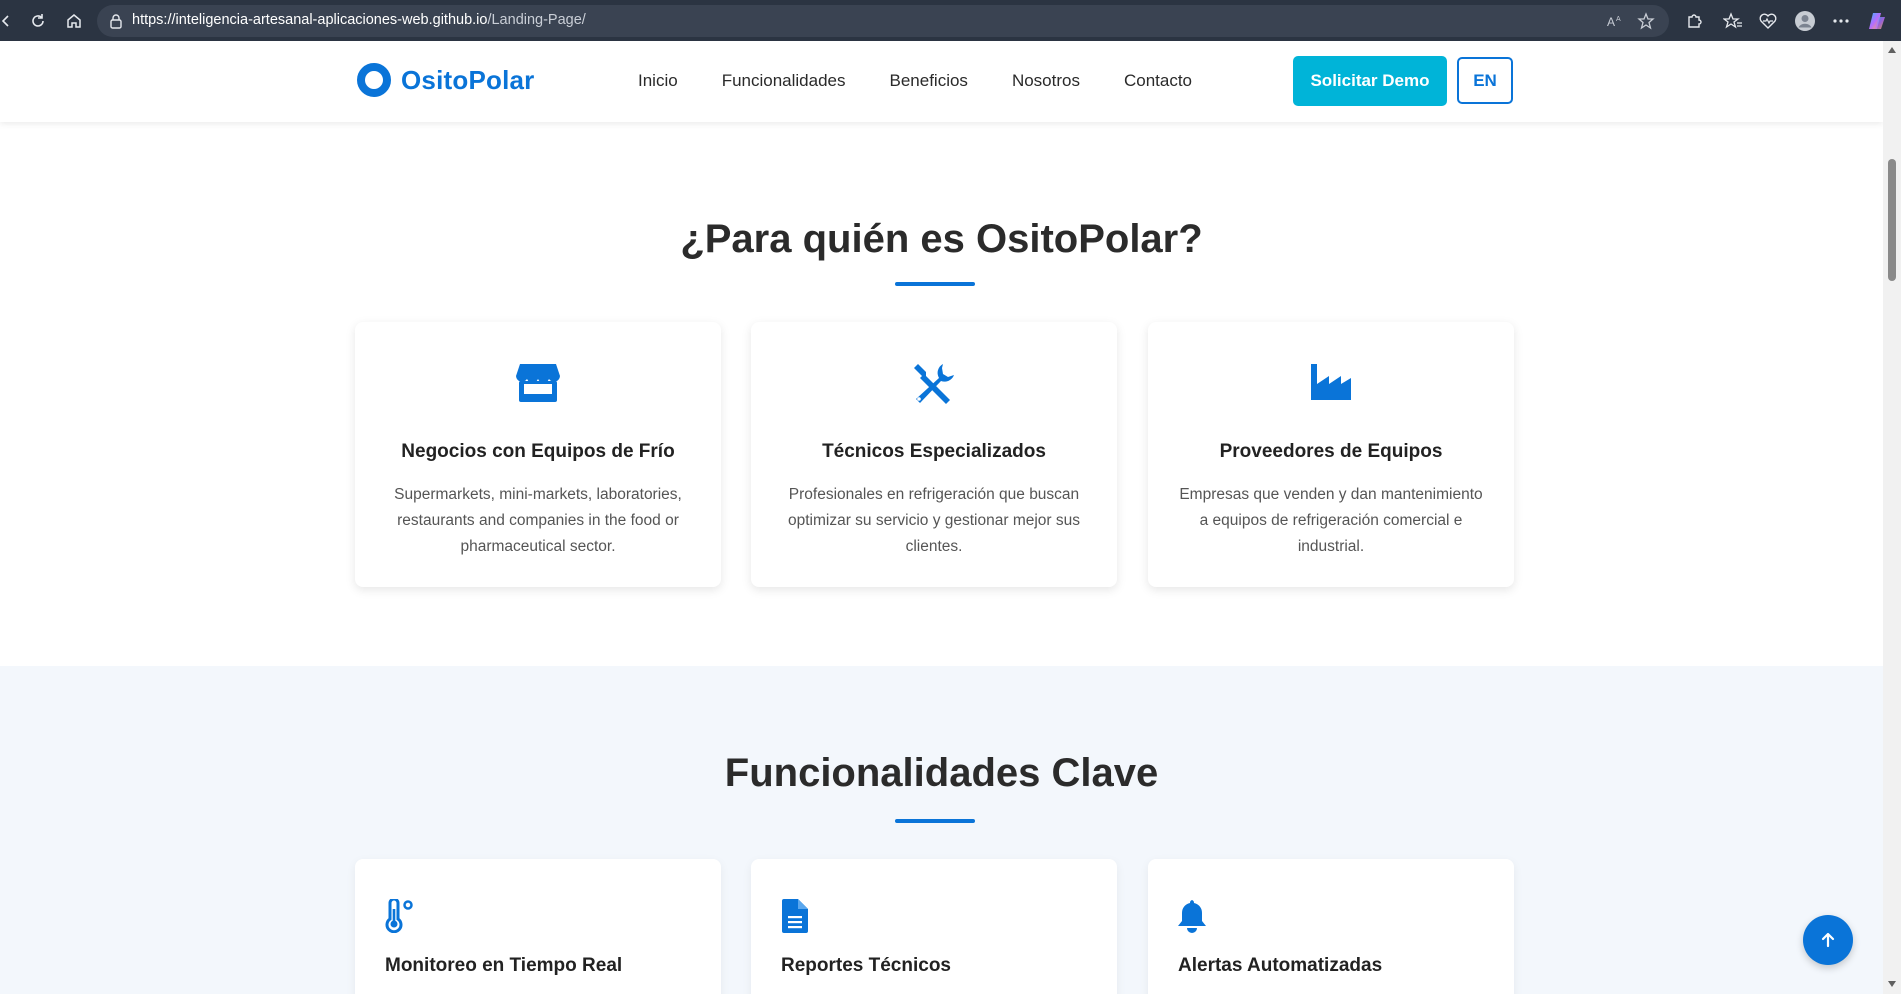  What do you see at coordinates (1892, 984) in the screenshot?
I see `scroll-down-arrow-icon` at bounding box center [1892, 984].